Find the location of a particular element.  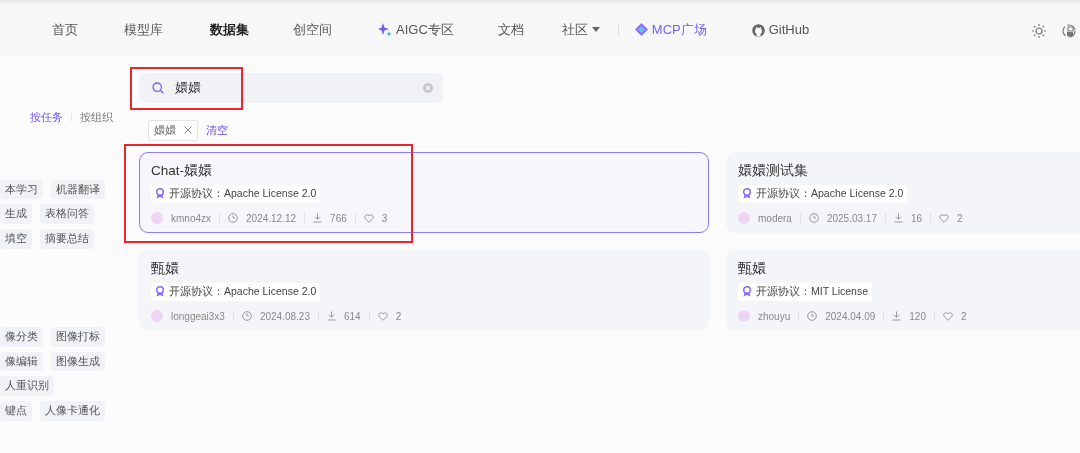

dataset-card: 甄嬛 开源协议：MIT License zhouyu 2024.04.09 120 2 is located at coordinates (903, 290).